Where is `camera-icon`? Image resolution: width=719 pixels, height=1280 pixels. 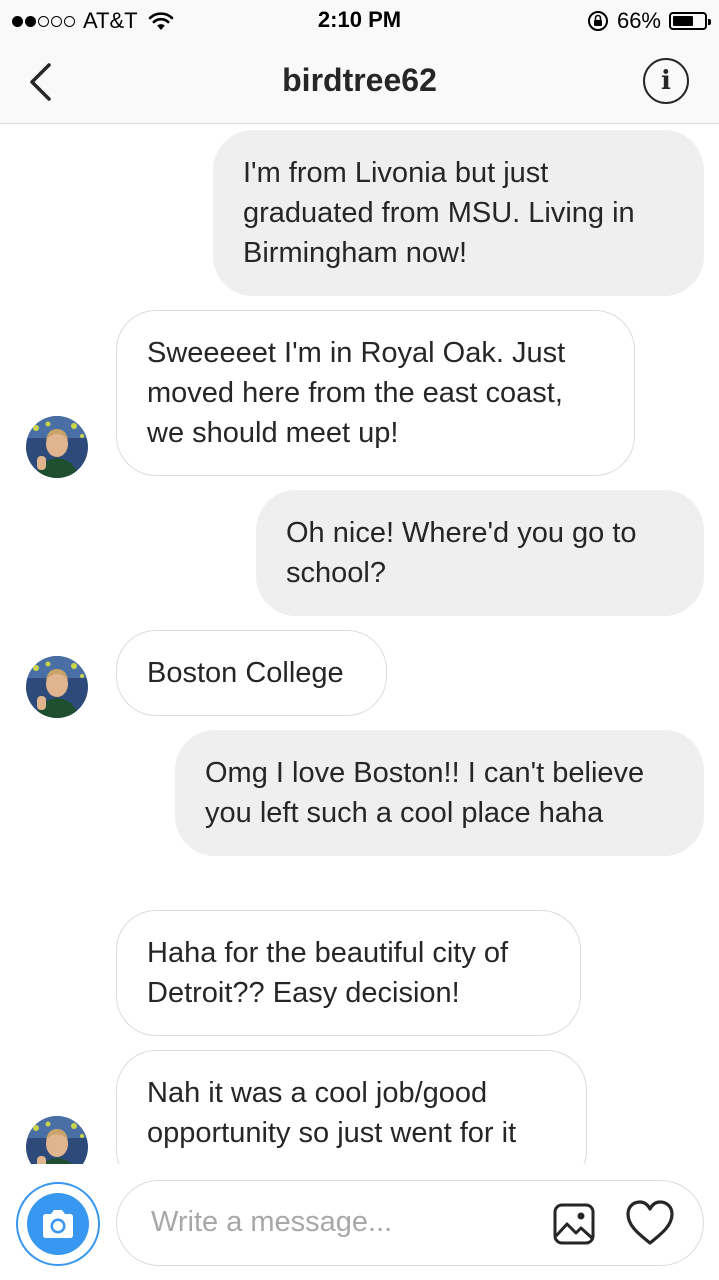 camera-icon is located at coordinates (58, 1224).